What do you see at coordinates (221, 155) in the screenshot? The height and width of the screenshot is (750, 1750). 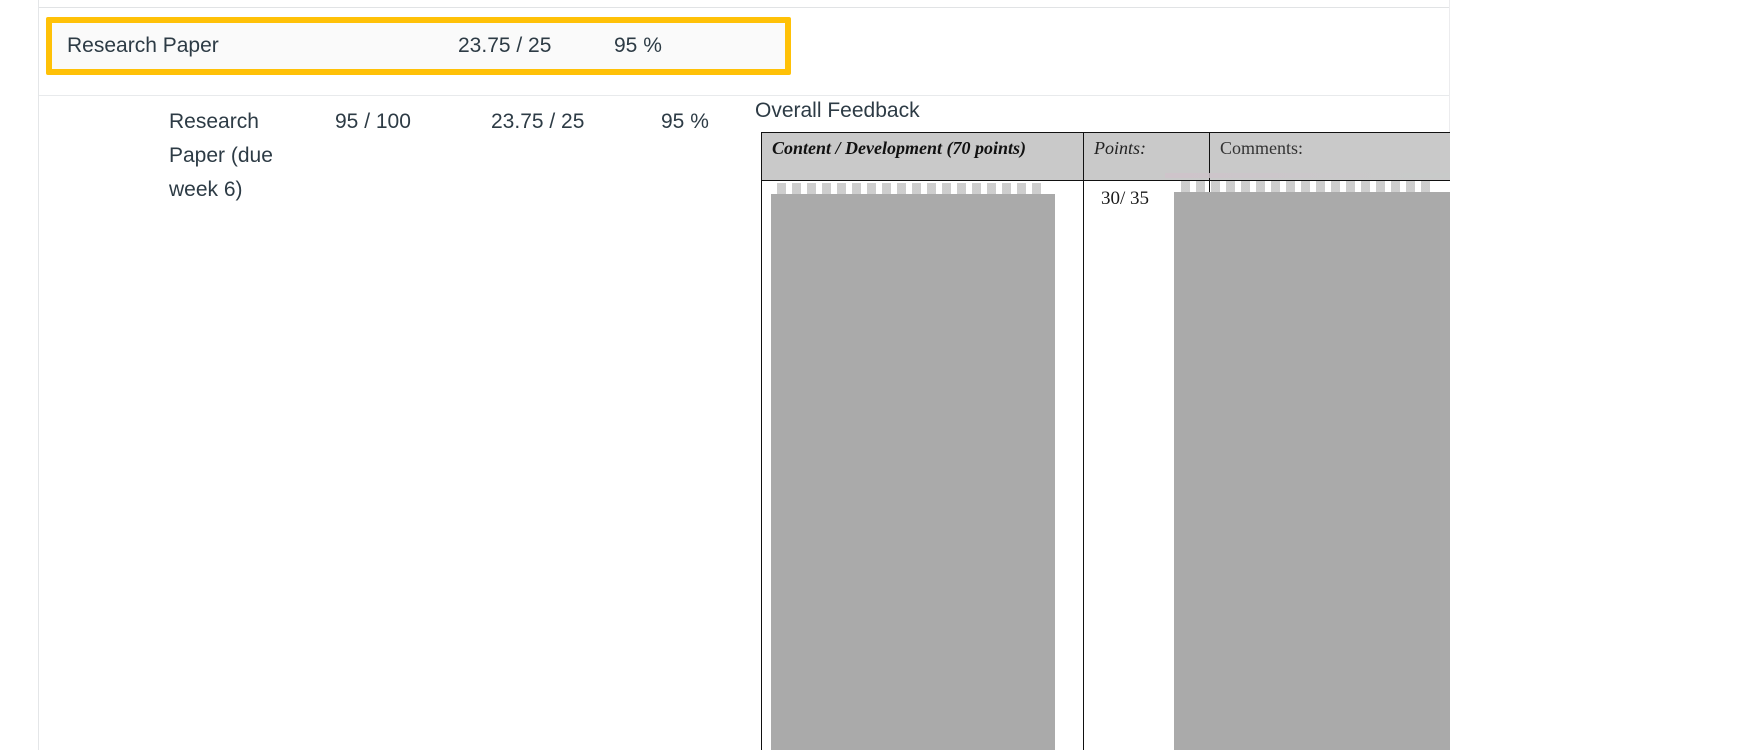 I see `detail-assignment-title: Research Paper (due week 6)` at bounding box center [221, 155].